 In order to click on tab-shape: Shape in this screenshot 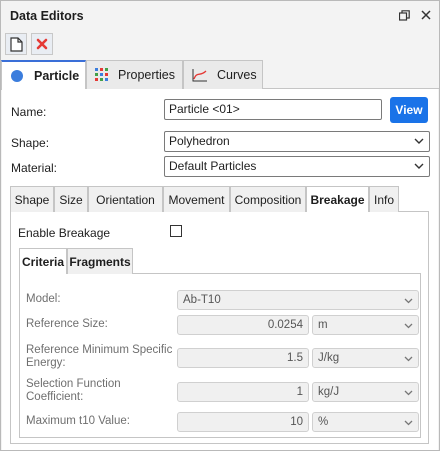, I will do `click(32, 199)`.